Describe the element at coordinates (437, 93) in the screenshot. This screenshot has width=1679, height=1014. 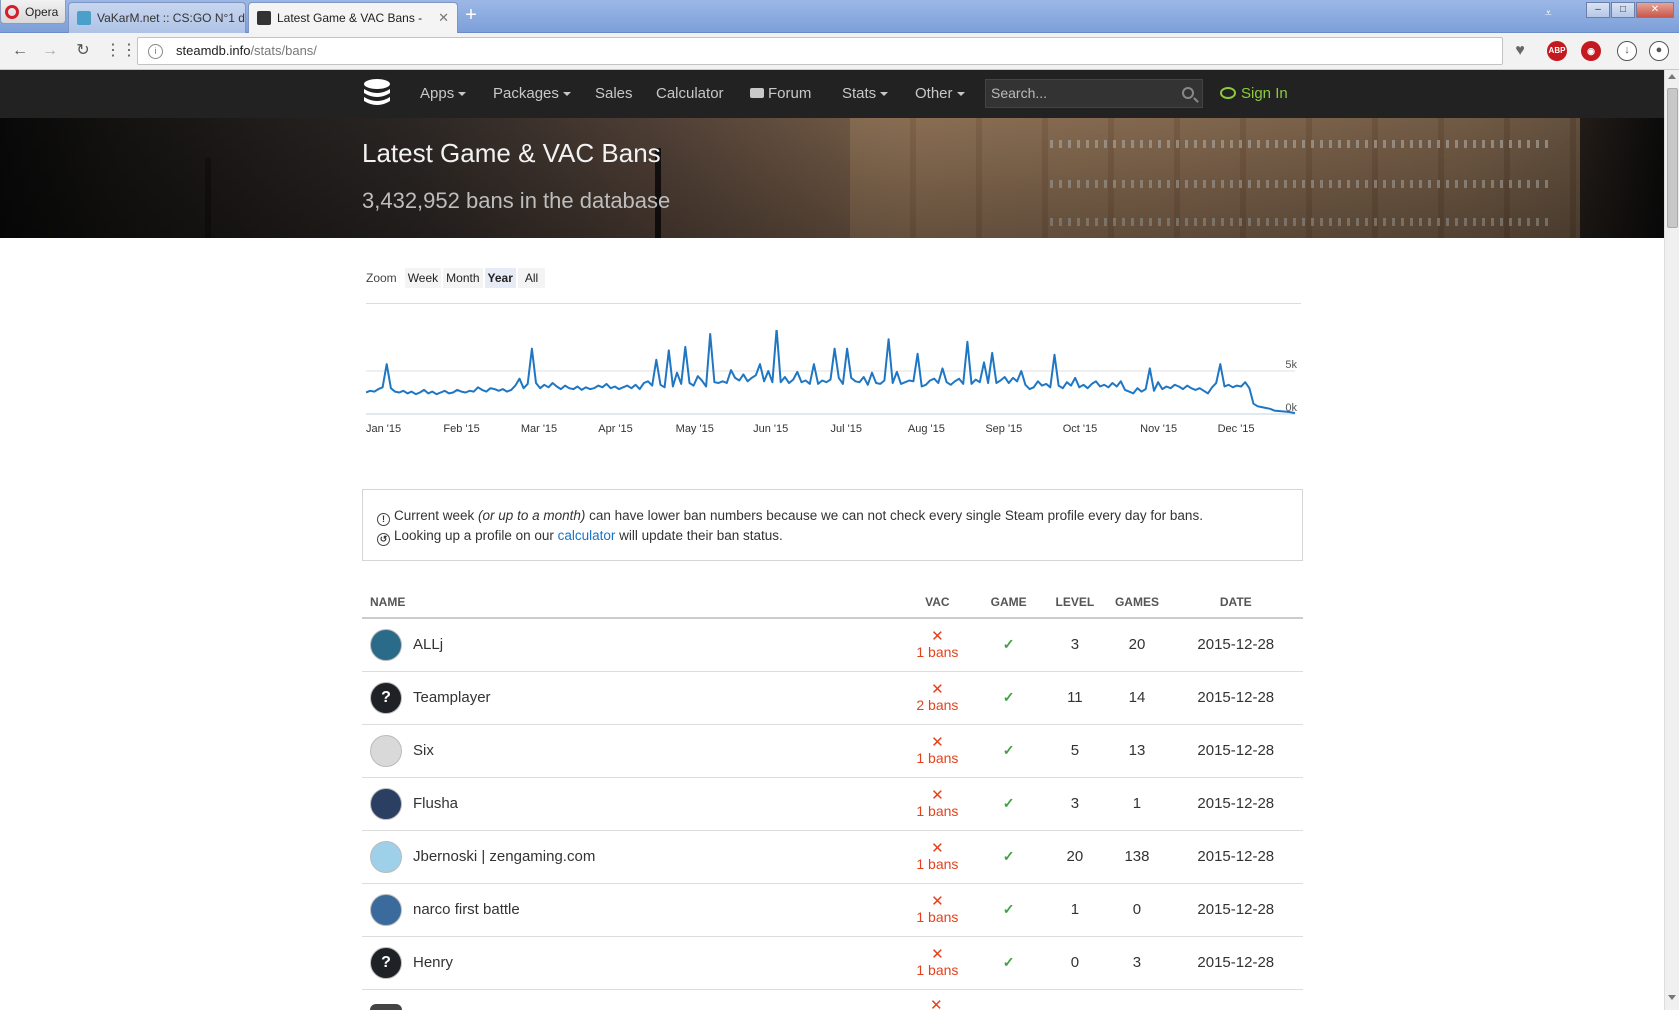
I see `nav-apps-label: Apps` at that location.